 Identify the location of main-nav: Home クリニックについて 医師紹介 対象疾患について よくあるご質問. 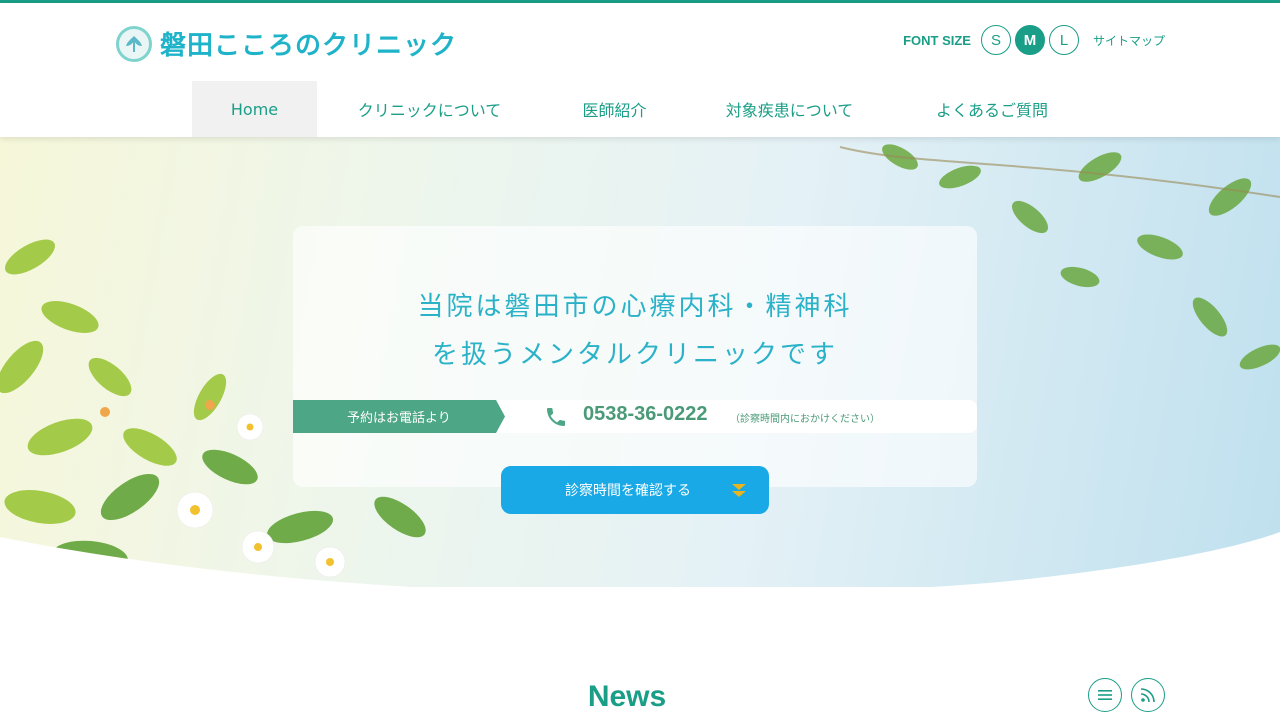
(642, 109).